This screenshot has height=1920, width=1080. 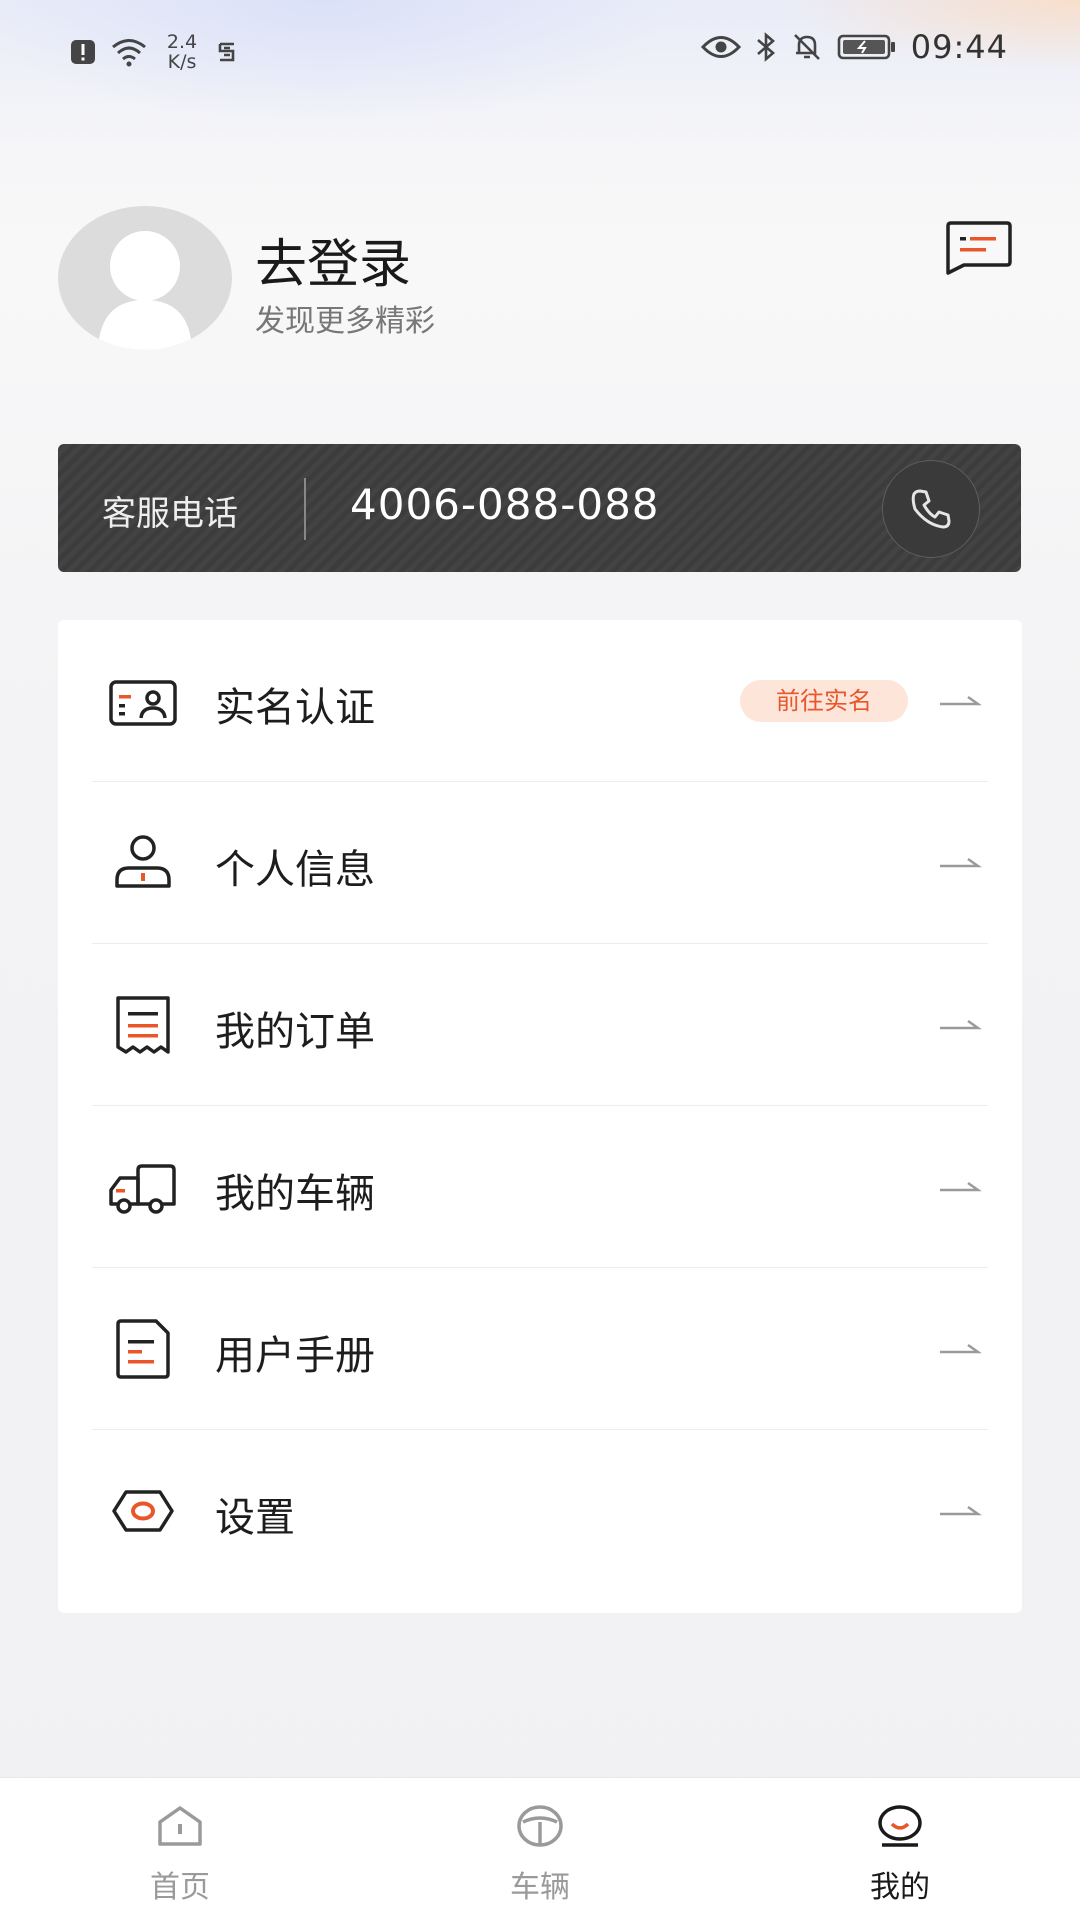 I want to click on phone-icon, so click(x=931, y=509).